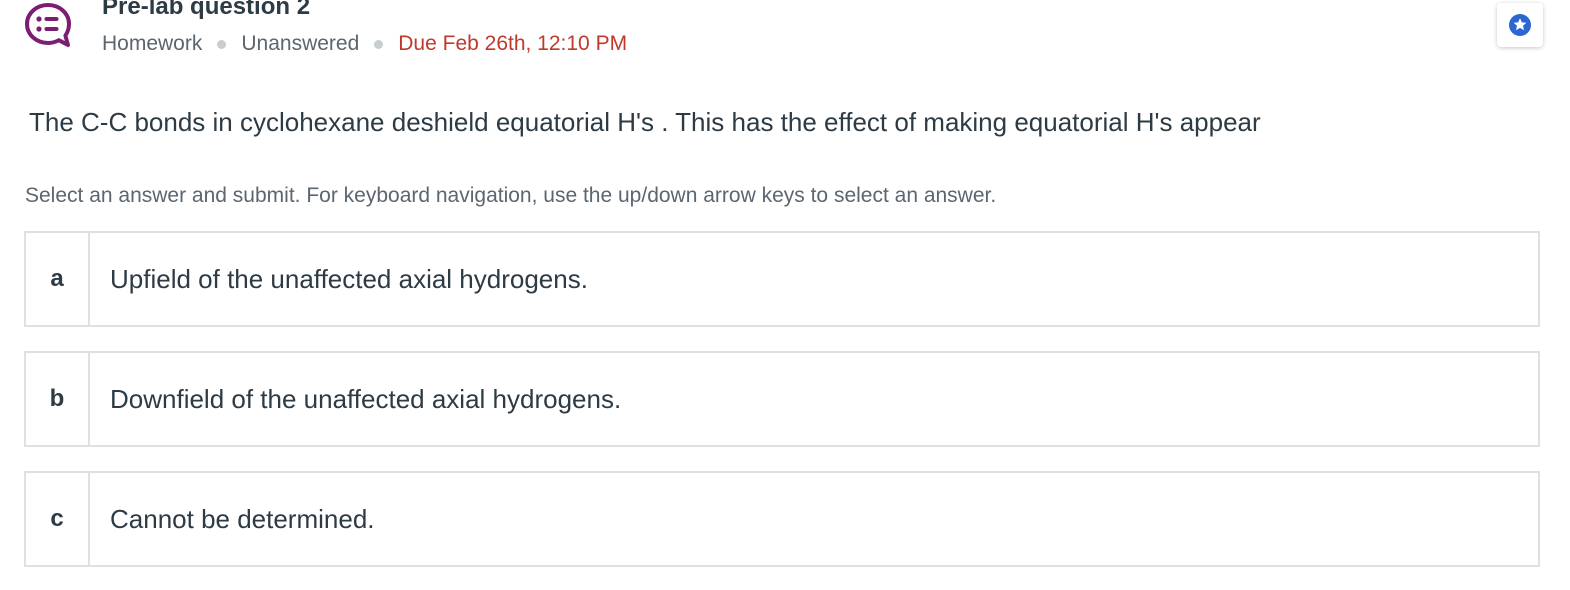  What do you see at coordinates (513, 43) in the screenshot?
I see `due-date: Due Feb 26th, 12:10 PM` at bounding box center [513, 43].